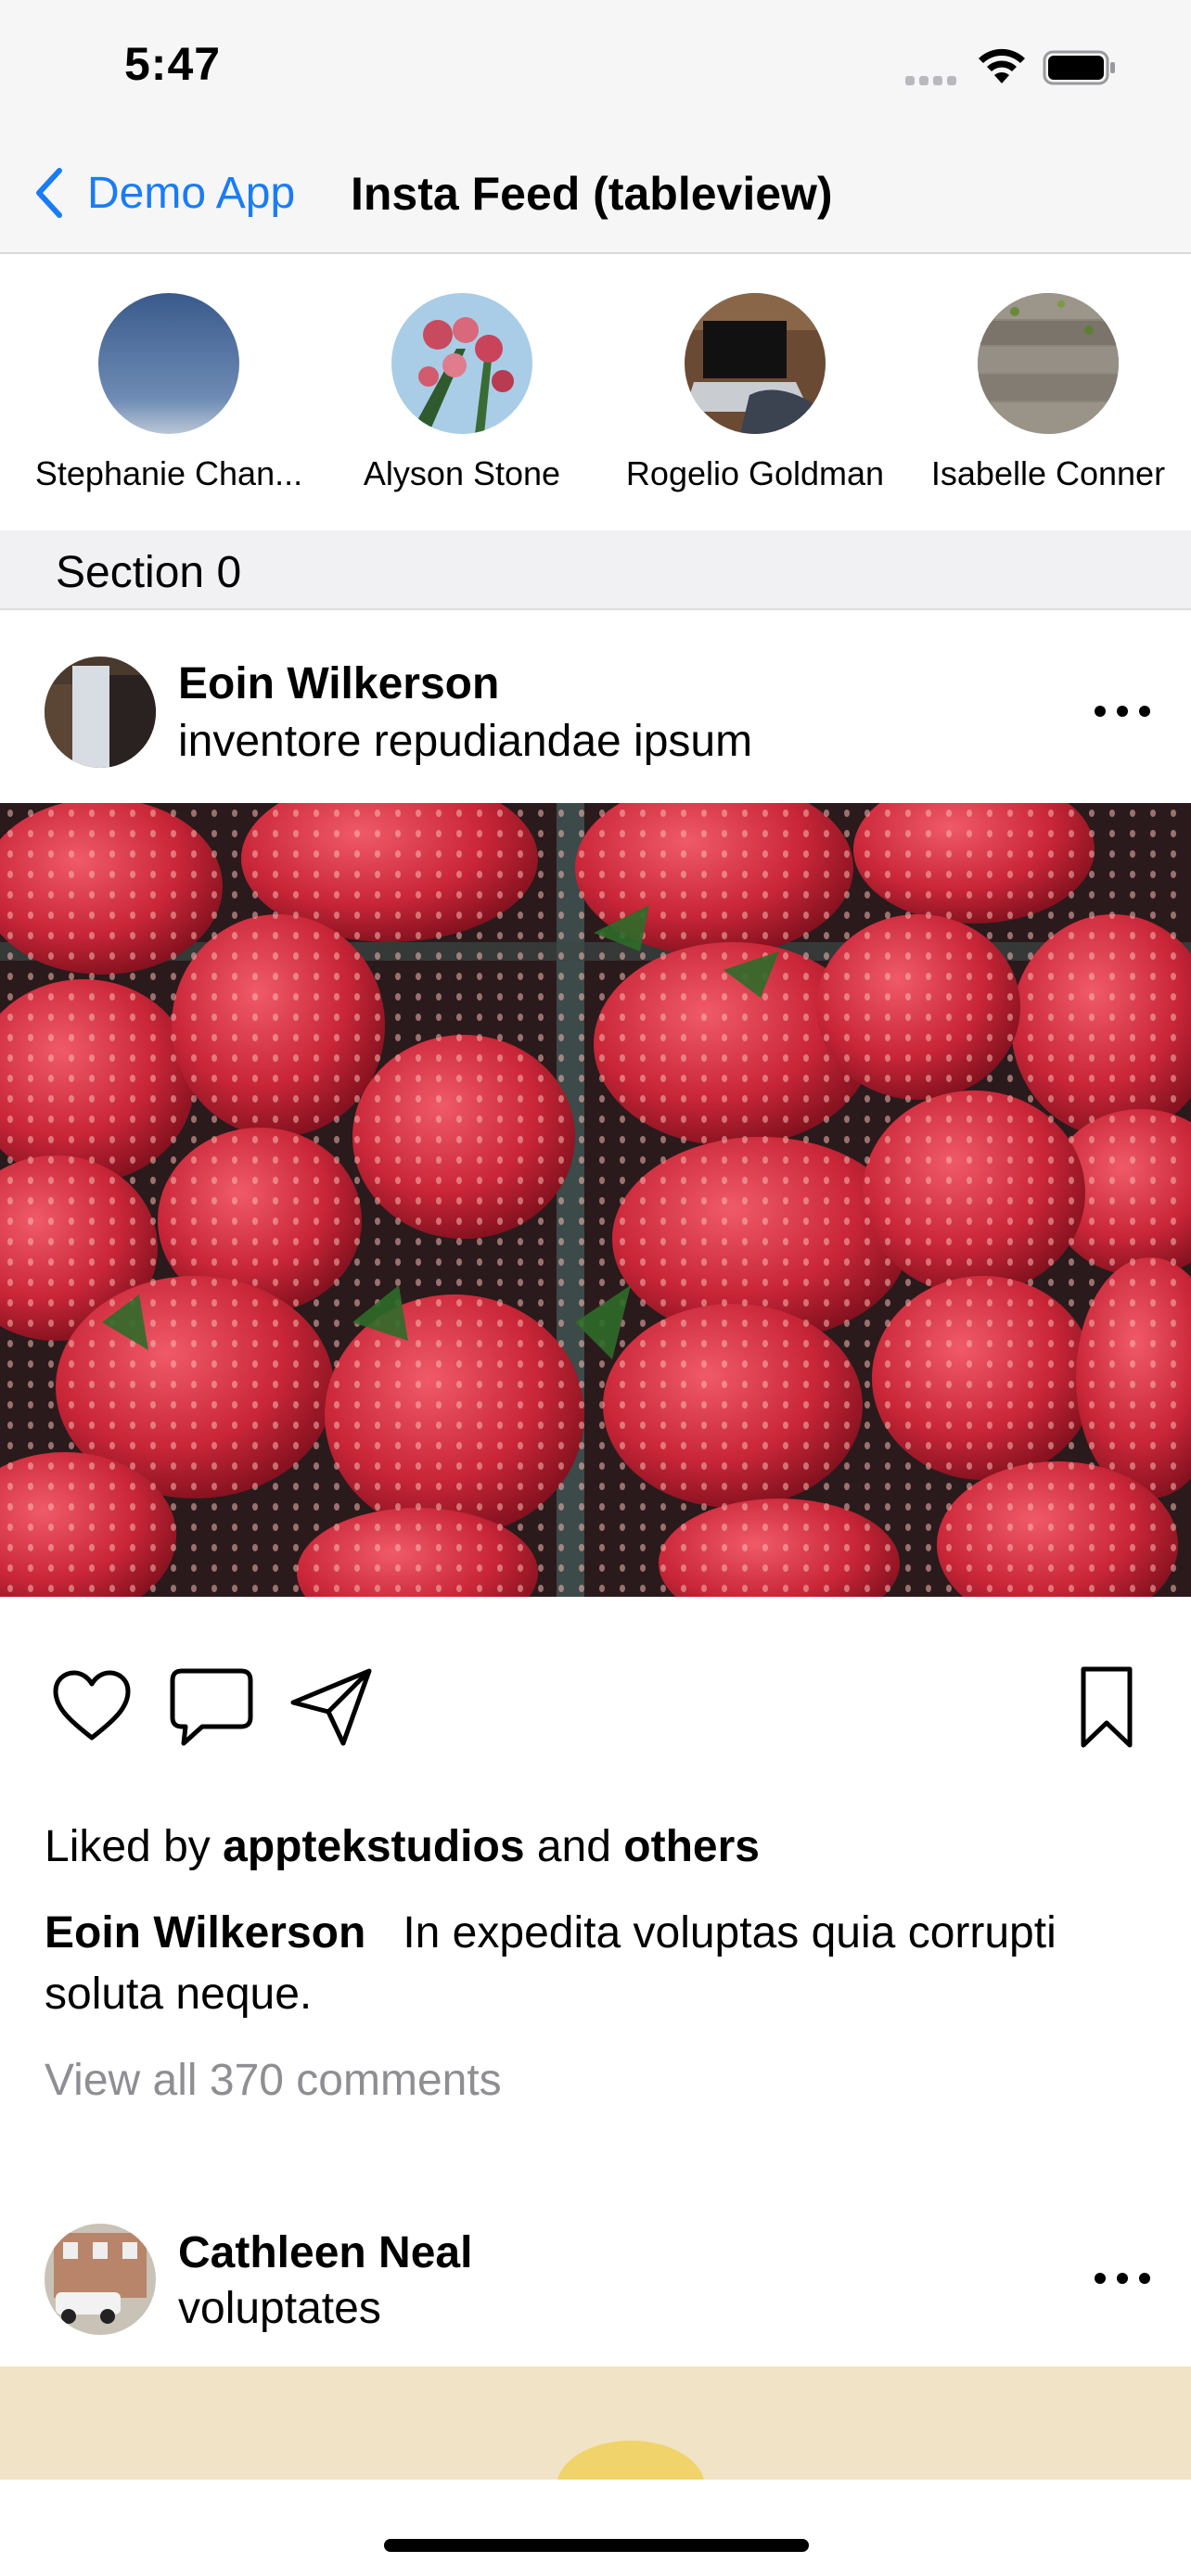 This screenshot has width=1191, height=2576. I want to click on story-name: Rogelio Goldman, so click(755, 473).